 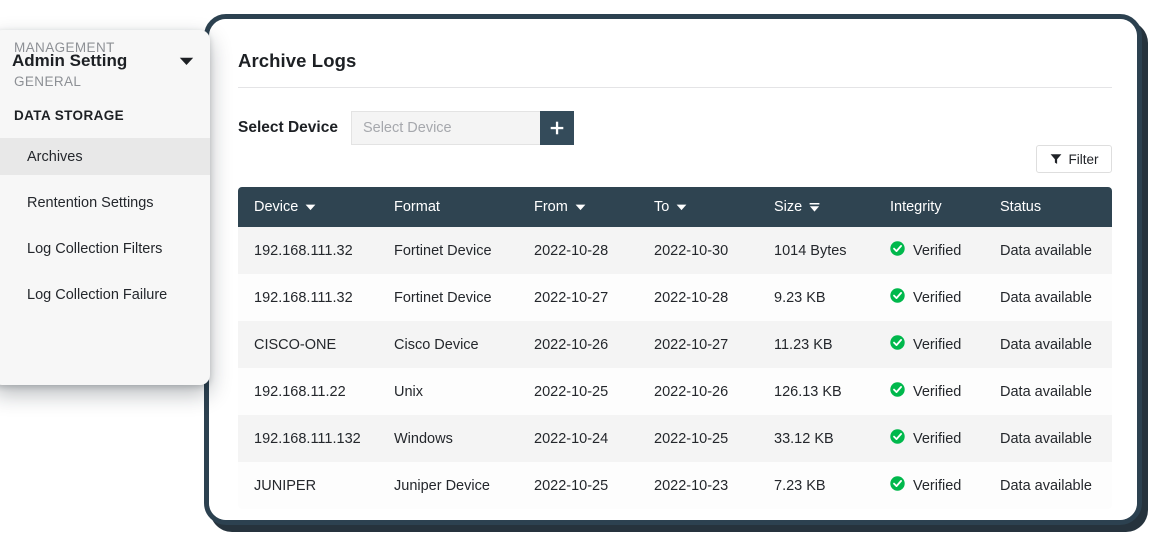 I want to click on cell-to: 2022-10-28, so click(x=691, y=297).